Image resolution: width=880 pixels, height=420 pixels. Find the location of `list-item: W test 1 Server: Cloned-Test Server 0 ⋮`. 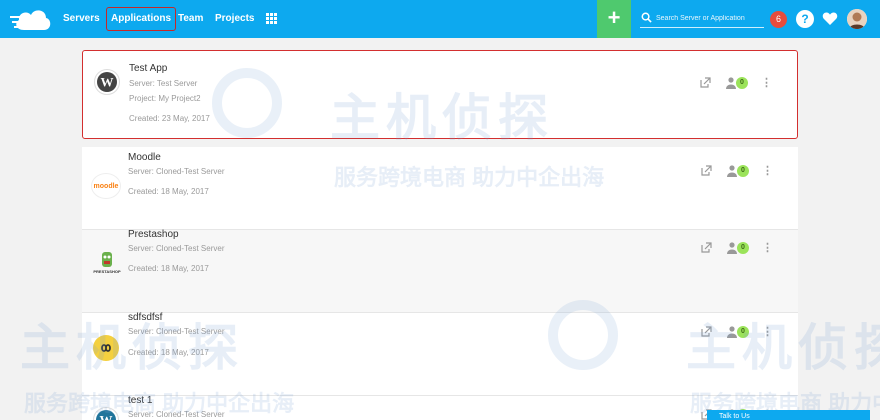

list-item: W test 1 Server: Cloned-Test Server 0 ⋮ is located at coordinates (440, 407).